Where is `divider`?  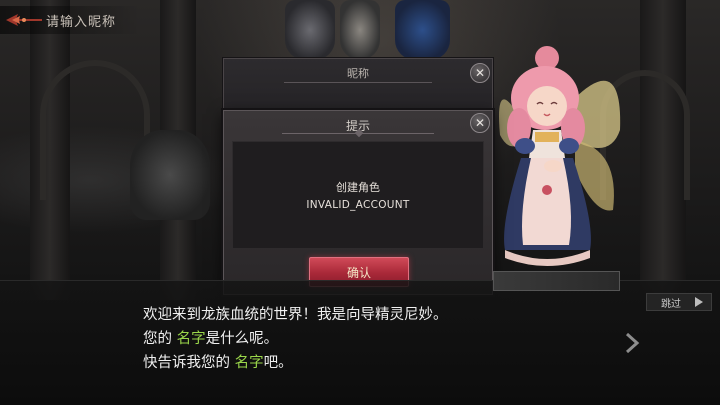
divider is located at coordinates (358, 82).